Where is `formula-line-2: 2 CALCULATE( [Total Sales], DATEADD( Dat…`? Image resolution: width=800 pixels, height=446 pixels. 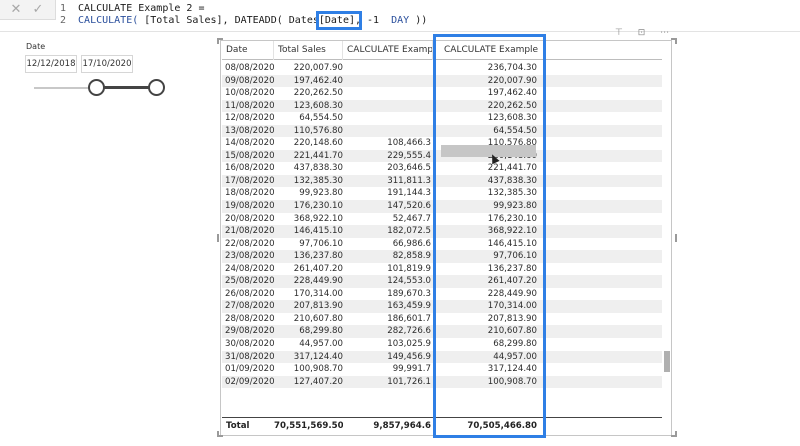 formula-line-2: 2 CALCULATE( [Total Sales], DATEADD( Dat… is located at coordinates (243, 21).